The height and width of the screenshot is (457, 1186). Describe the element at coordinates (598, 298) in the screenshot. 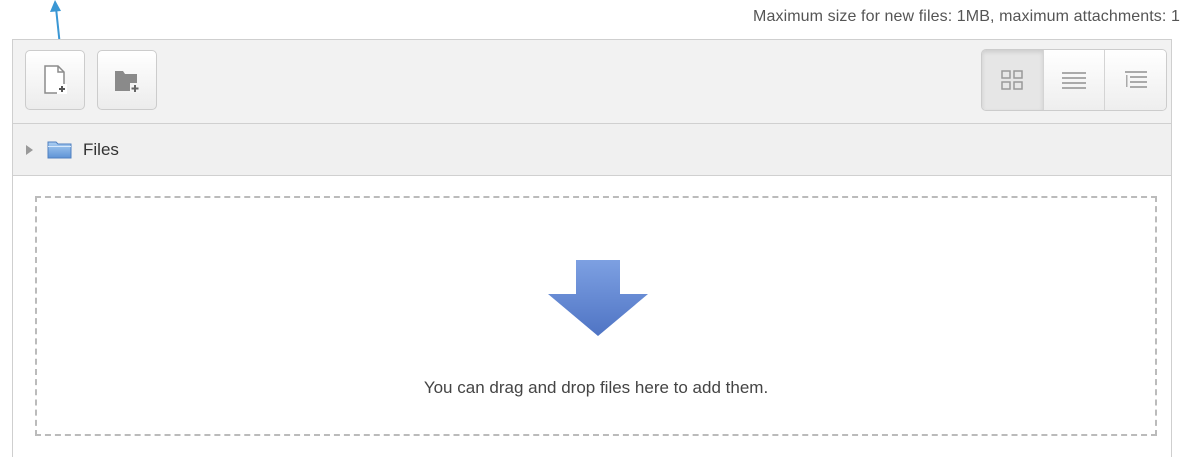

I see `down-arrow-icon` at that location.